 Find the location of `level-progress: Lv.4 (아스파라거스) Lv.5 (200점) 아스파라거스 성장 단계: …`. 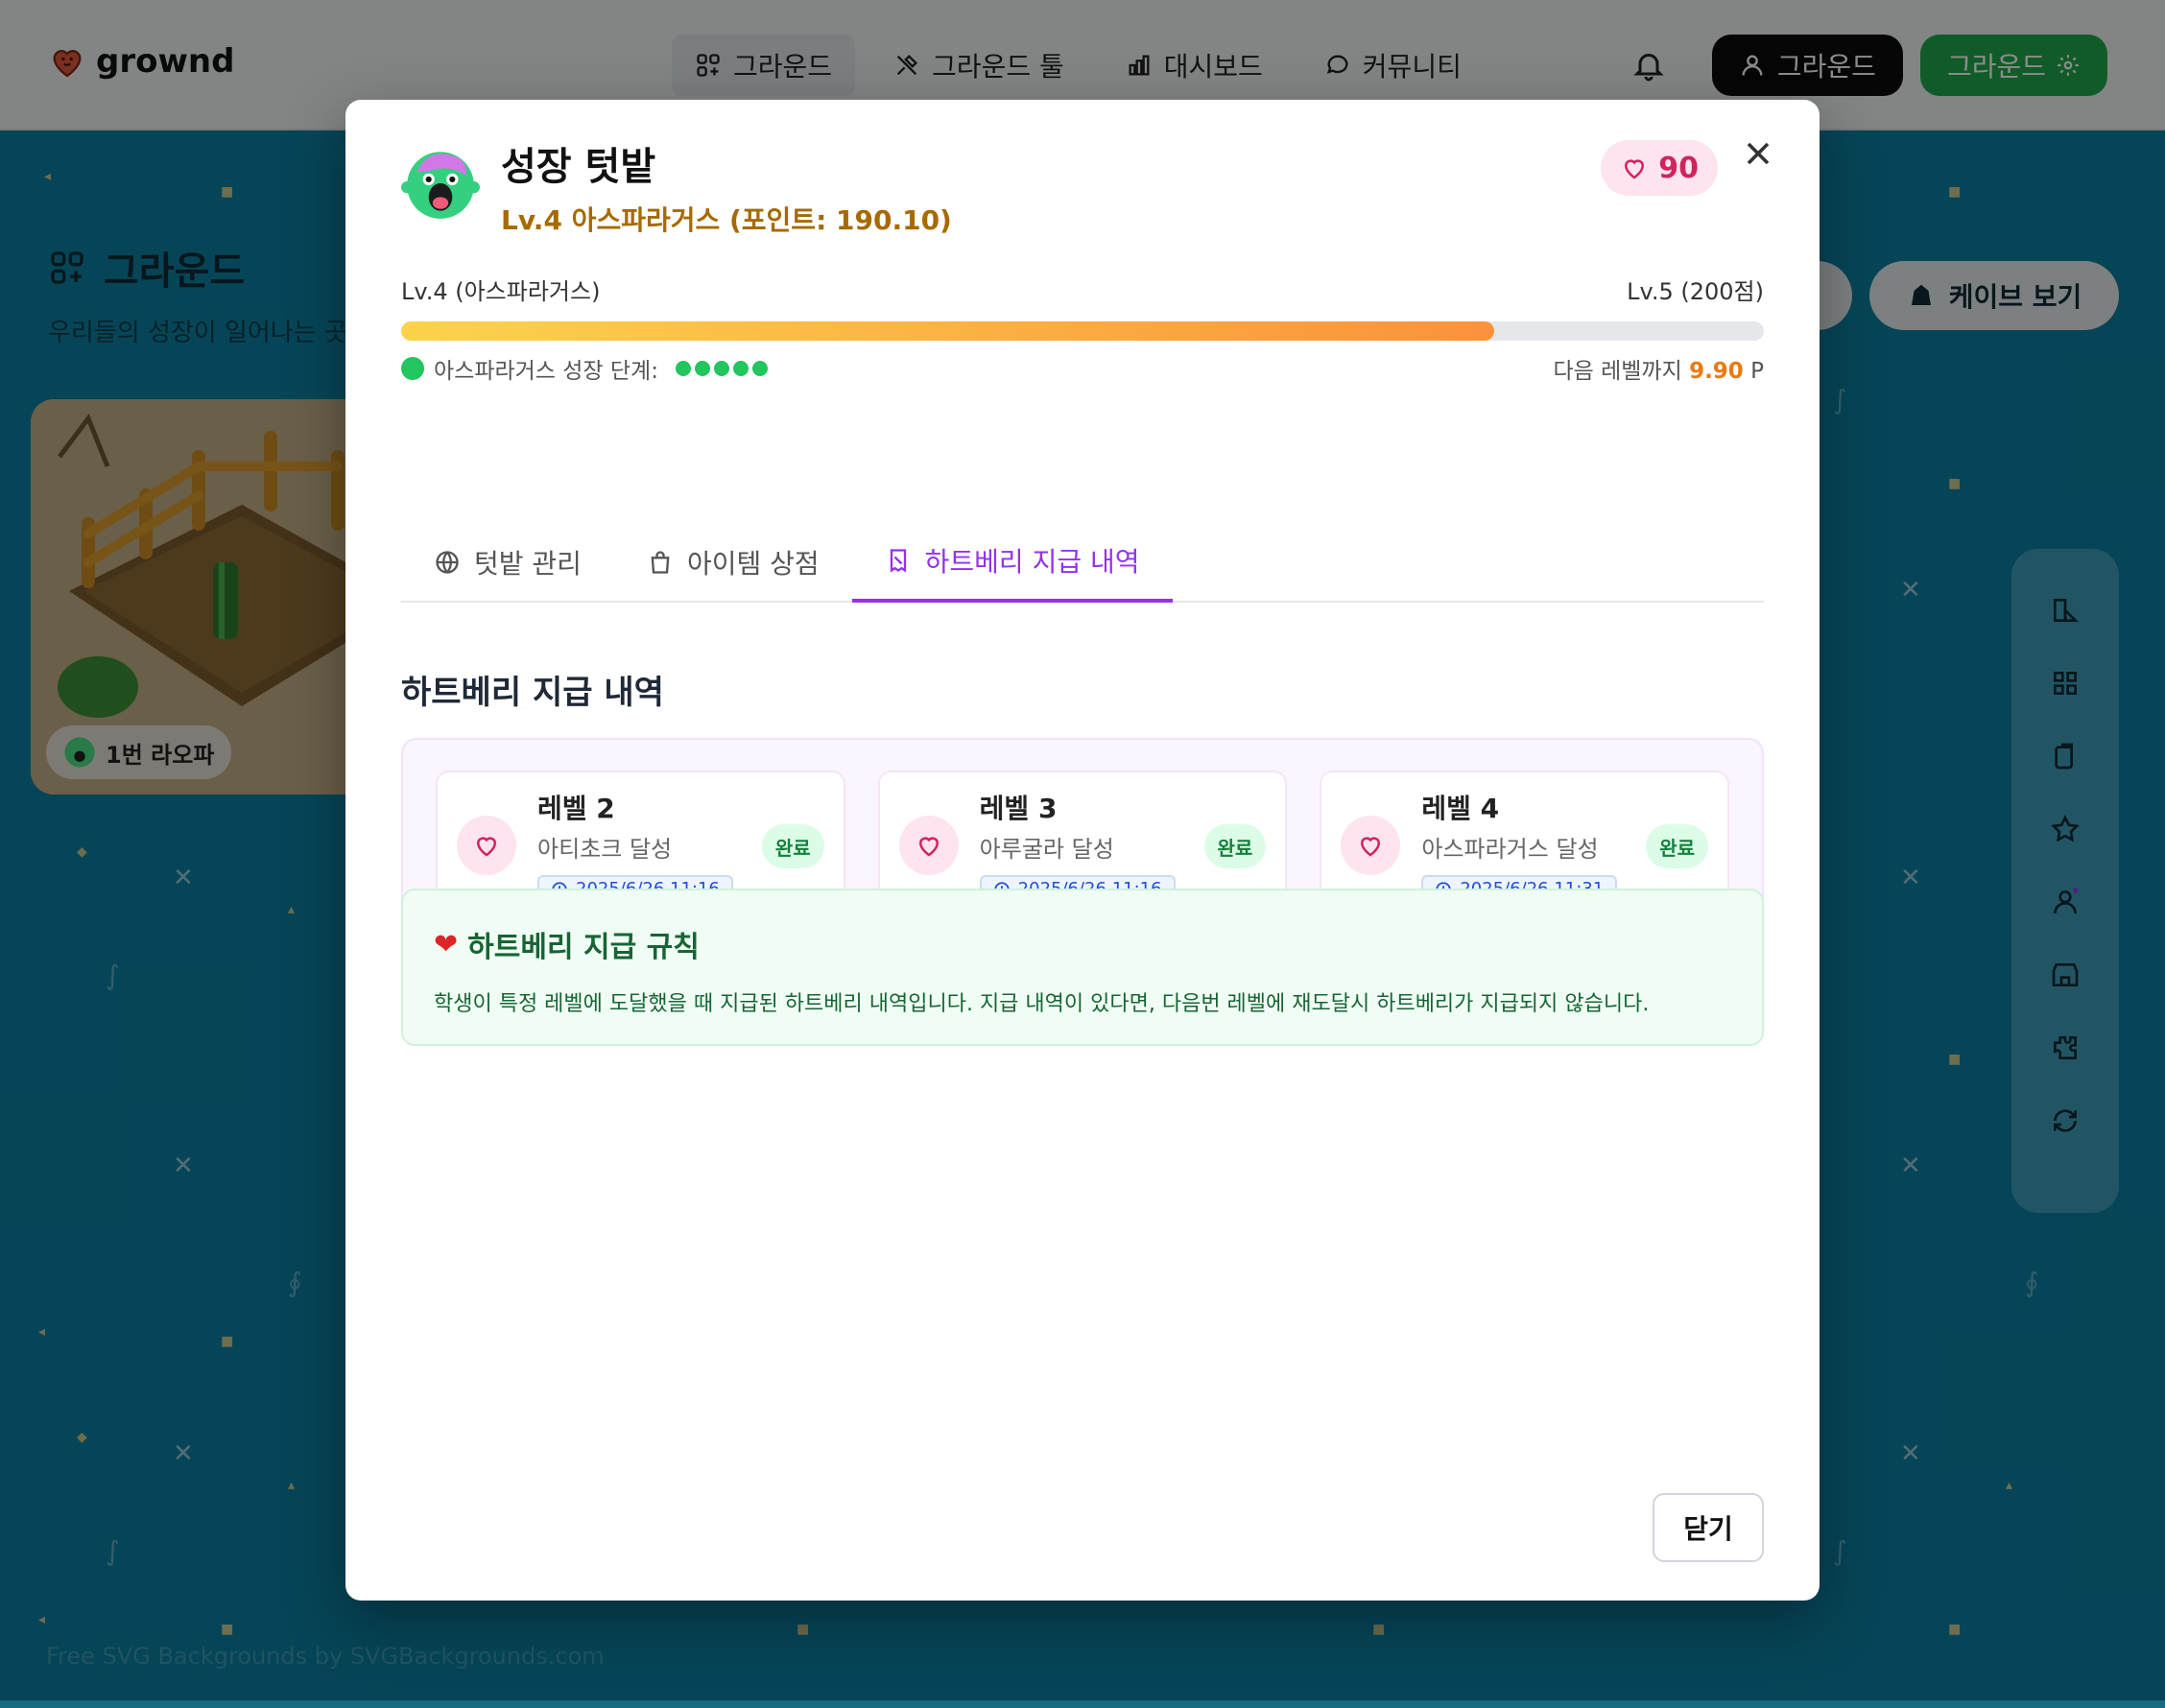

level-progress: Lv.4 (아스파라거스) Lv.5 (200점) 아스파라거스 성장 단계: … is located at coordinates (1082, 329).